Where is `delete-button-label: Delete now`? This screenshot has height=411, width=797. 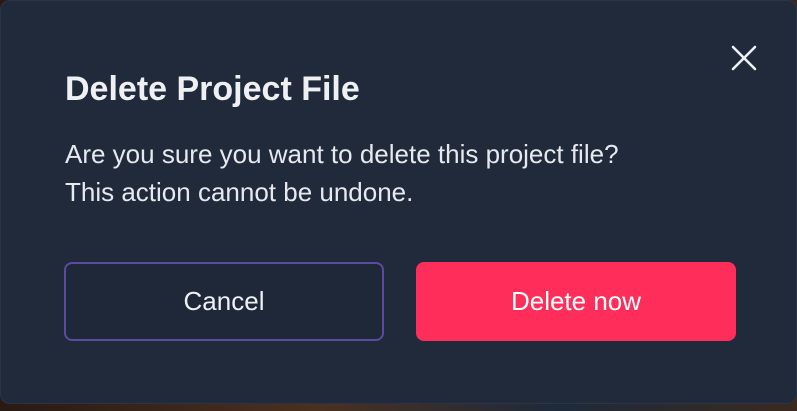
delete-button-label: Delete now is located at coordinates (576, 301).